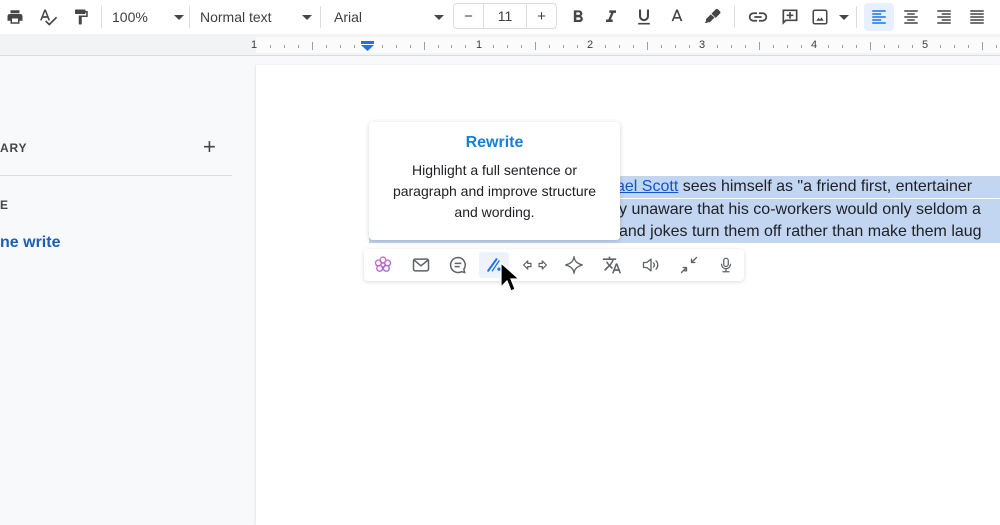 The image size is (1000, 525). I want to click on decrease-font-size-button: −, so click(468, 16).